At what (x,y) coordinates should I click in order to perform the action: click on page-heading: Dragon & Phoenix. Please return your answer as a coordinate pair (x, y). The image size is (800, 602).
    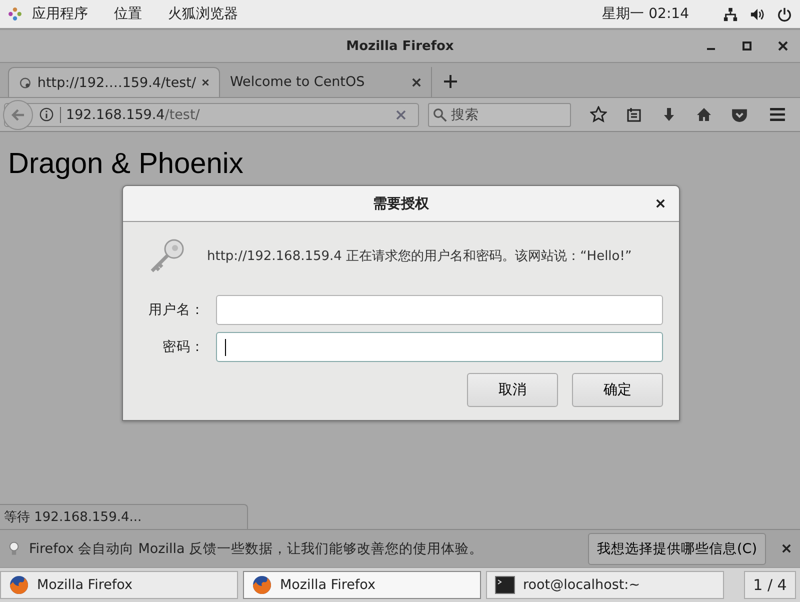
    Looking at the image, I should click on (125, 164).